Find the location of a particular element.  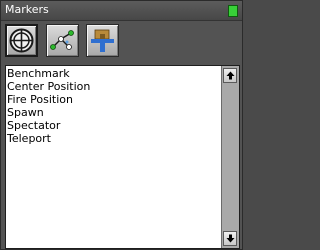

arrow-down-icon is located at coordinates (230, 238).